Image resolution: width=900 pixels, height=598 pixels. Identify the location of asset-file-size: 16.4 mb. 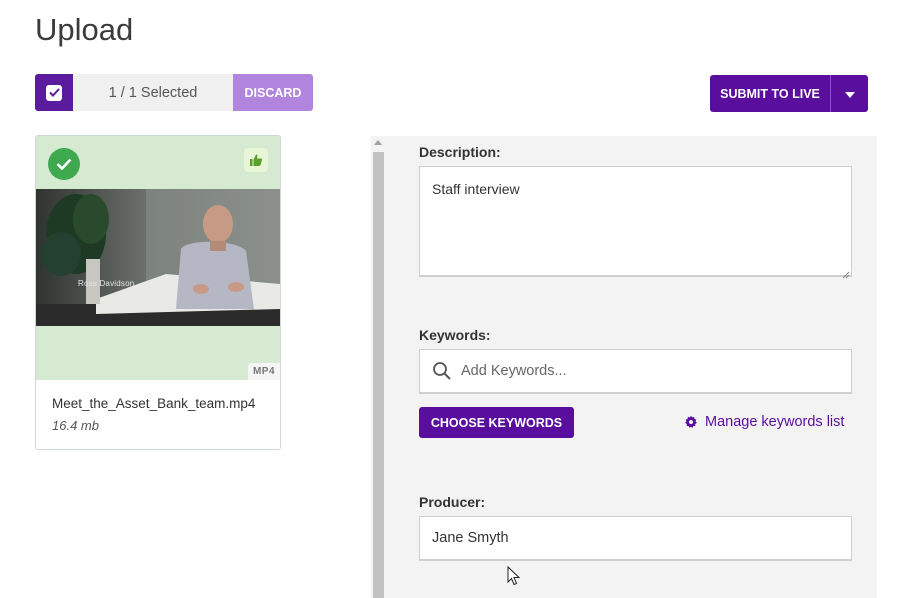
(75, 425).